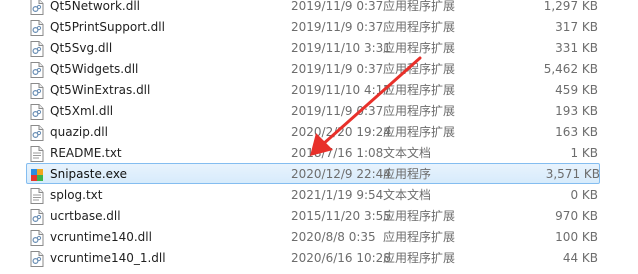 The width and height of the screenshot is (638, 274). What do you see at coordinates (576, 48) in the screenshot?
I see `file-size: 331 KB` at bounding box center [576, 48].